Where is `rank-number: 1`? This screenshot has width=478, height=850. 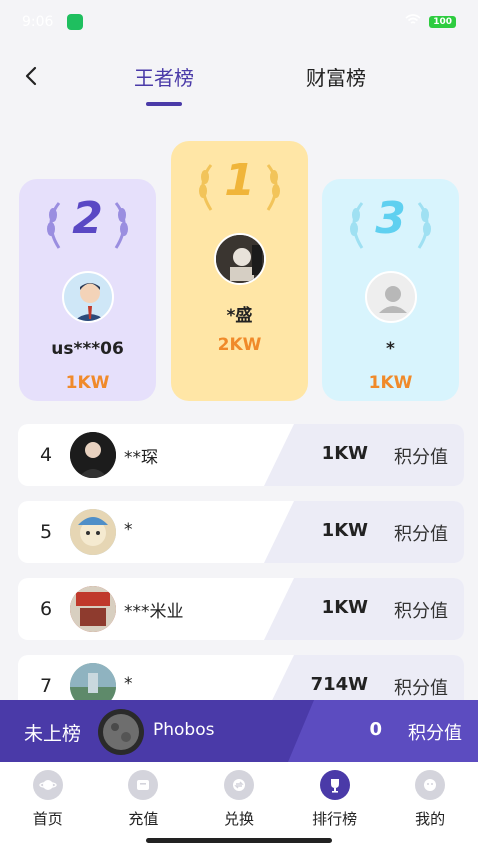
rank-number: 1 is located at coordinates (239, 180).